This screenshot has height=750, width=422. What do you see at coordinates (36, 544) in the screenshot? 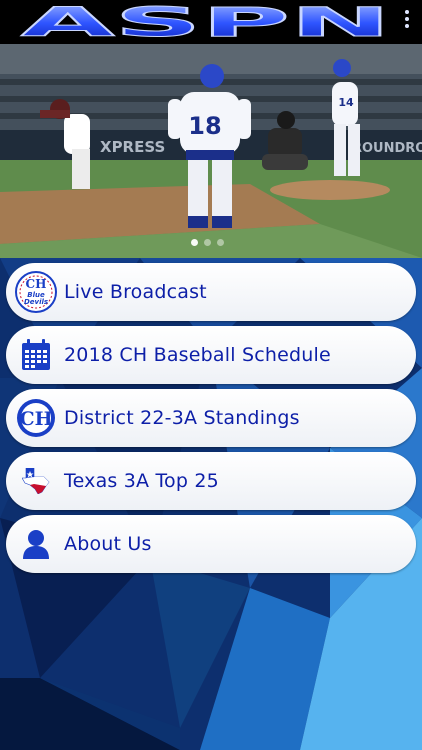
I see `person-icon` at bounding box center [36, 544].